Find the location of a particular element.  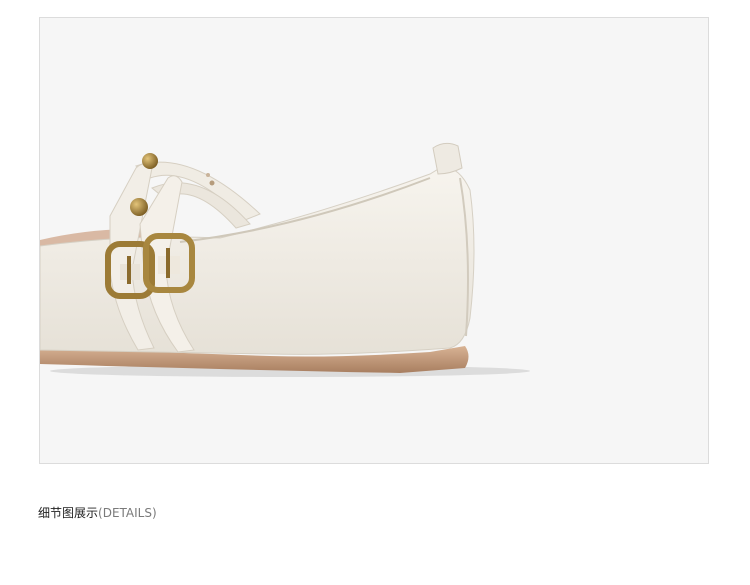

caption-english-label: (DETAILS) is located at coordinates (127, 513).